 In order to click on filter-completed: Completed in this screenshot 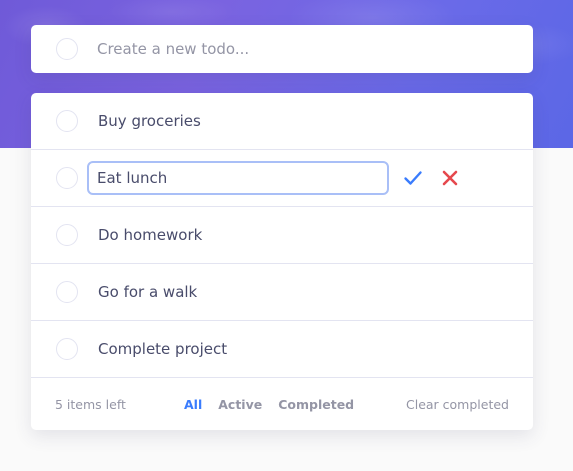, I will do `click(316, 404)`.